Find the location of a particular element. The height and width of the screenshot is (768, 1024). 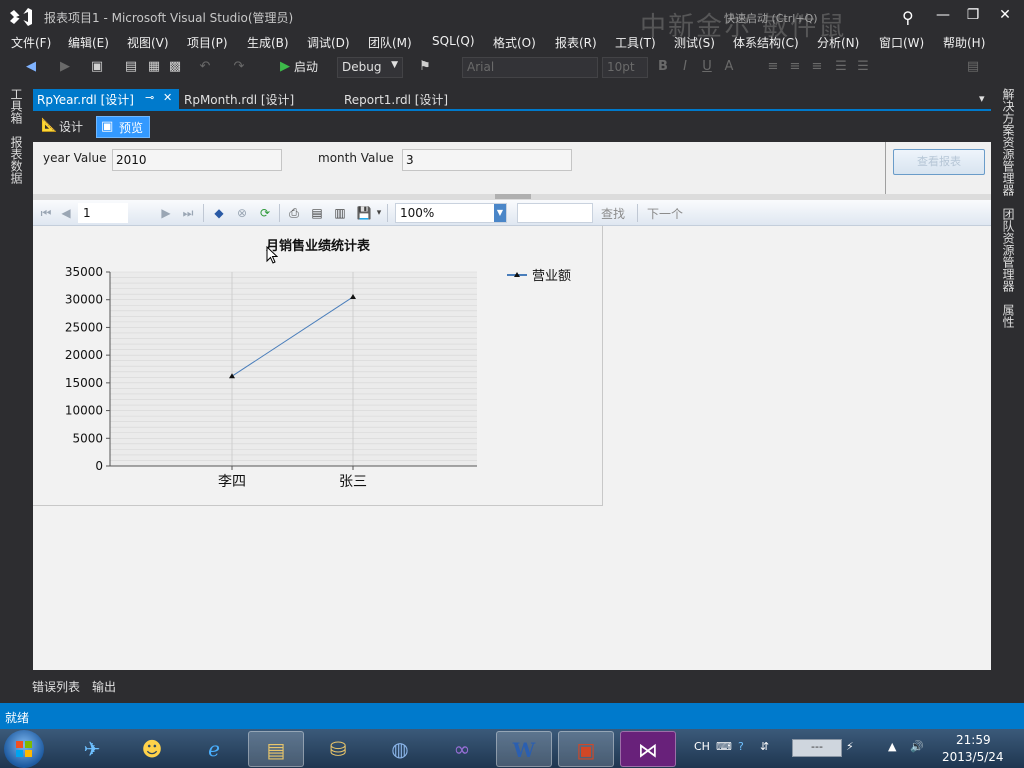

refresh-icon: ⟳ is located at coordinates (265, 213).